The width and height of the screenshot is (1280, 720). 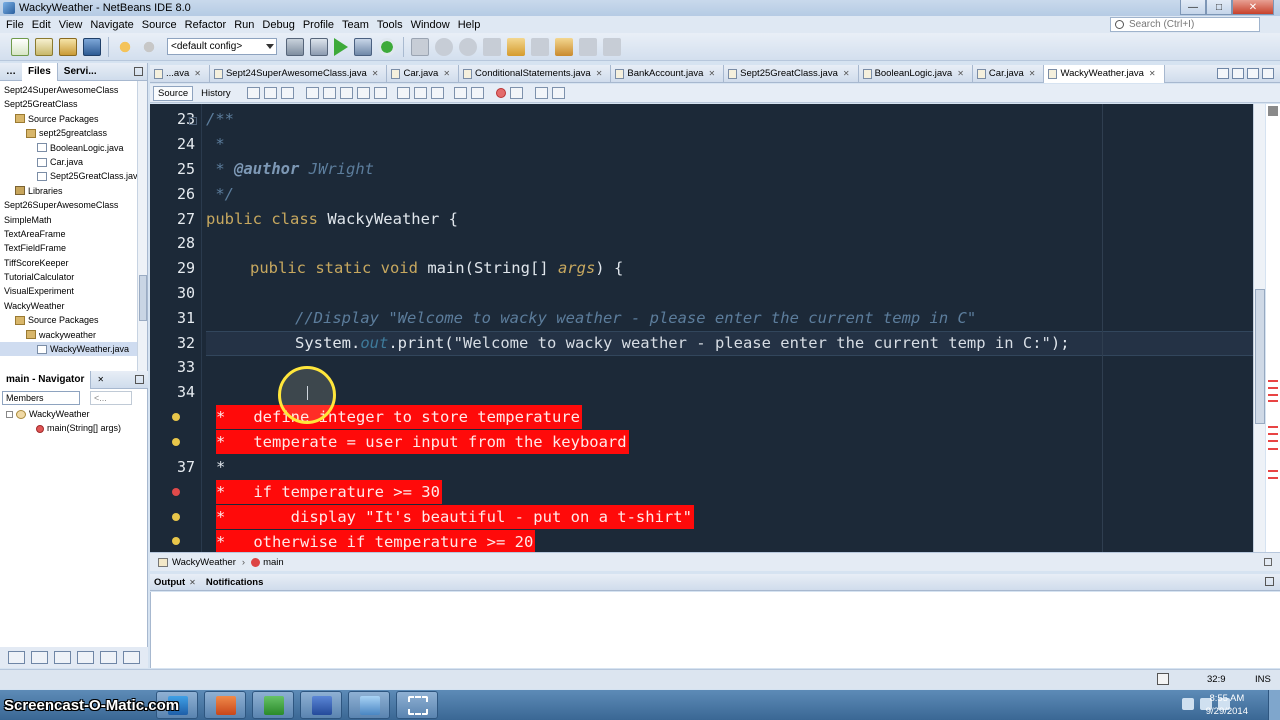 I want to click on next-bookmark-icon, so click(x=420, y=93).